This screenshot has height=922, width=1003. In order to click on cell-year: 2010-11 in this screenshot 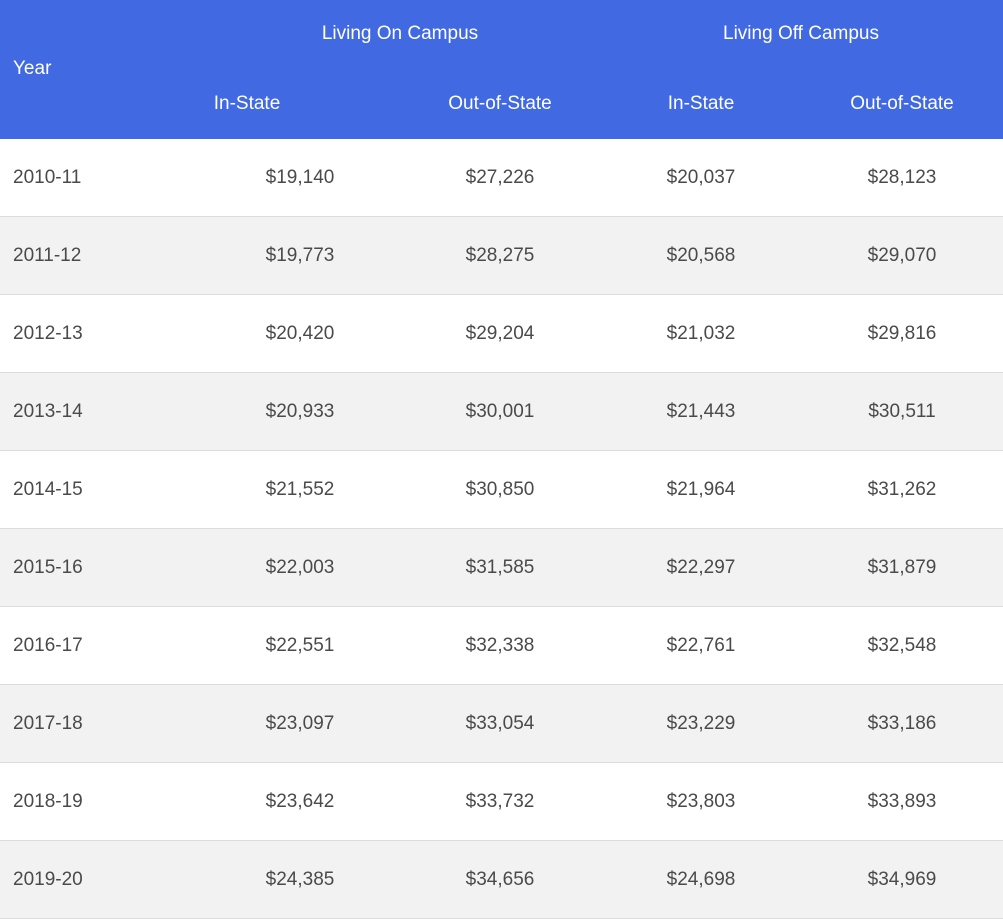, I will do `click(47, 177)`.